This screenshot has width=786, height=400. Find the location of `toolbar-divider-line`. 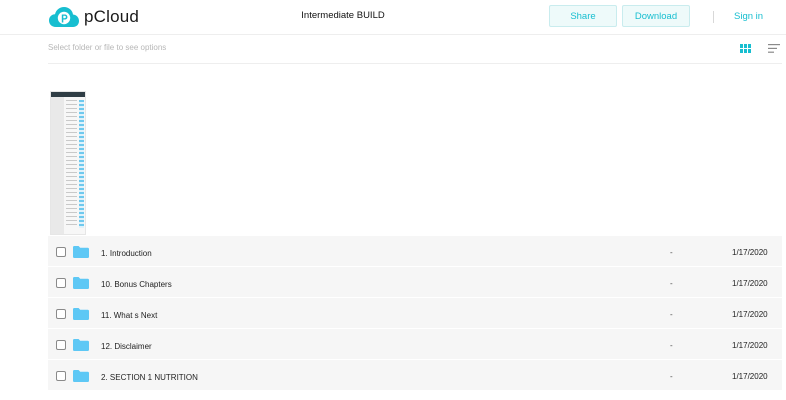

toolbar-divider-line is located at coordinates (415, 63).